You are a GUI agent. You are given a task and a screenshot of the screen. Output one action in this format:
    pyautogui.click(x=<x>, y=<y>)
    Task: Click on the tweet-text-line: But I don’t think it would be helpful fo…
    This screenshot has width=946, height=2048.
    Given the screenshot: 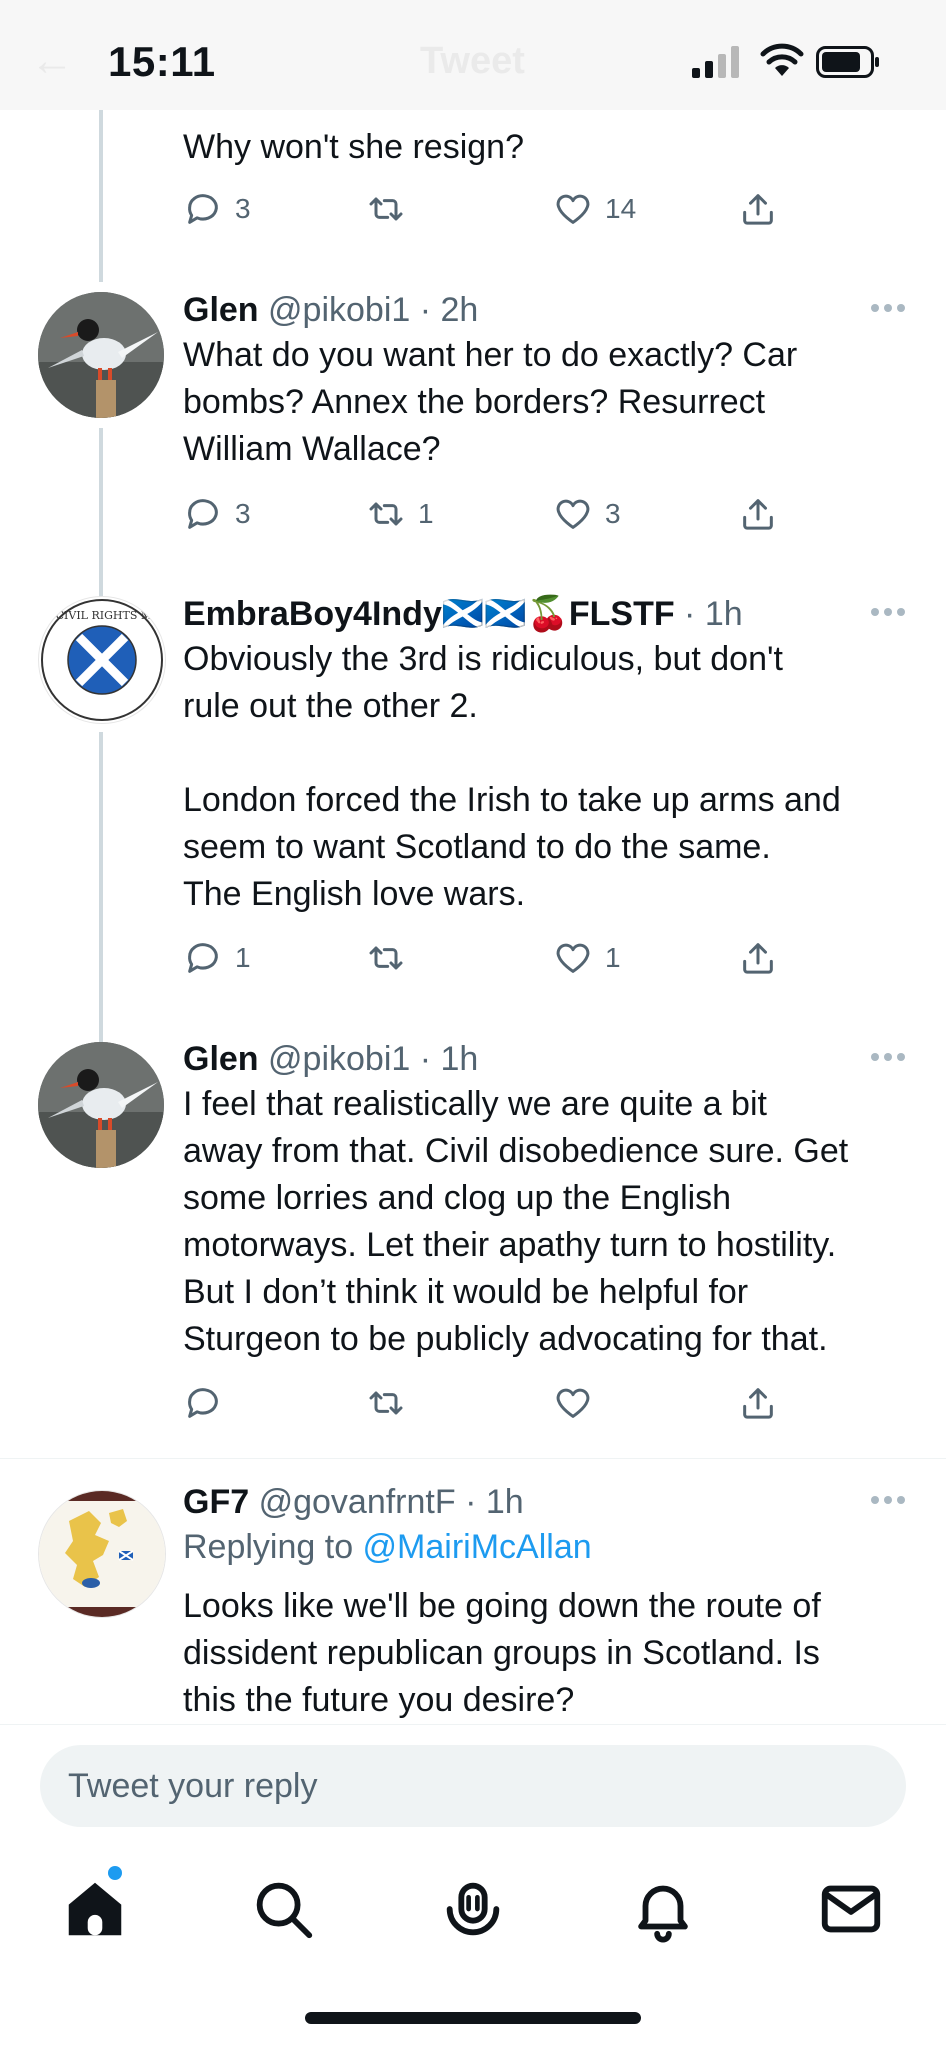 What is the action you would take?
    pyautogui.click(x=466, y=1292)
    